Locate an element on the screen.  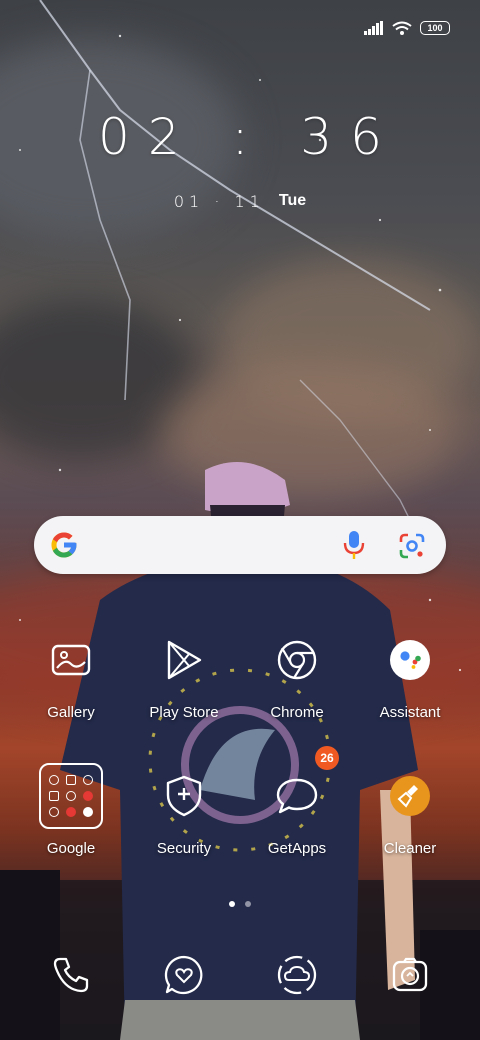
app-cleaner: Cleaner is located at coordinates (410, 810).